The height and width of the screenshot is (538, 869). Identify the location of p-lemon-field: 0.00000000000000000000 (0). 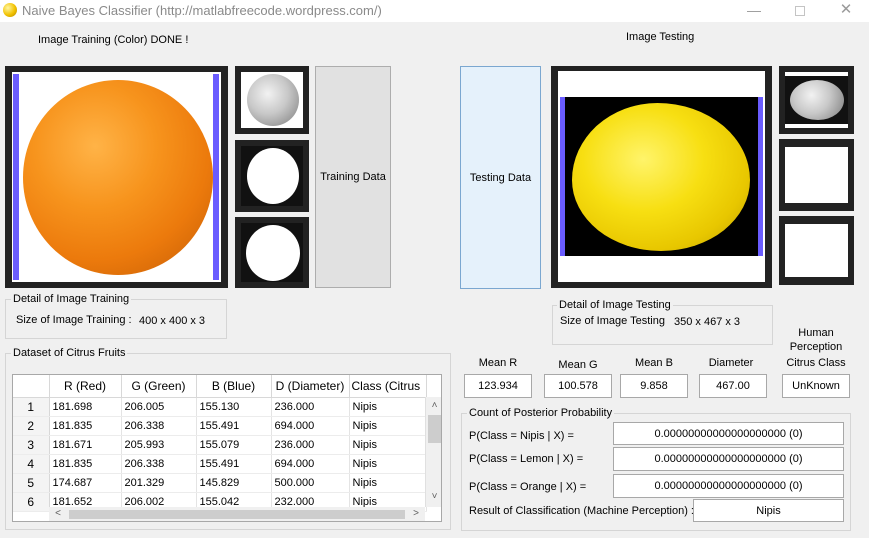
(728, 459).